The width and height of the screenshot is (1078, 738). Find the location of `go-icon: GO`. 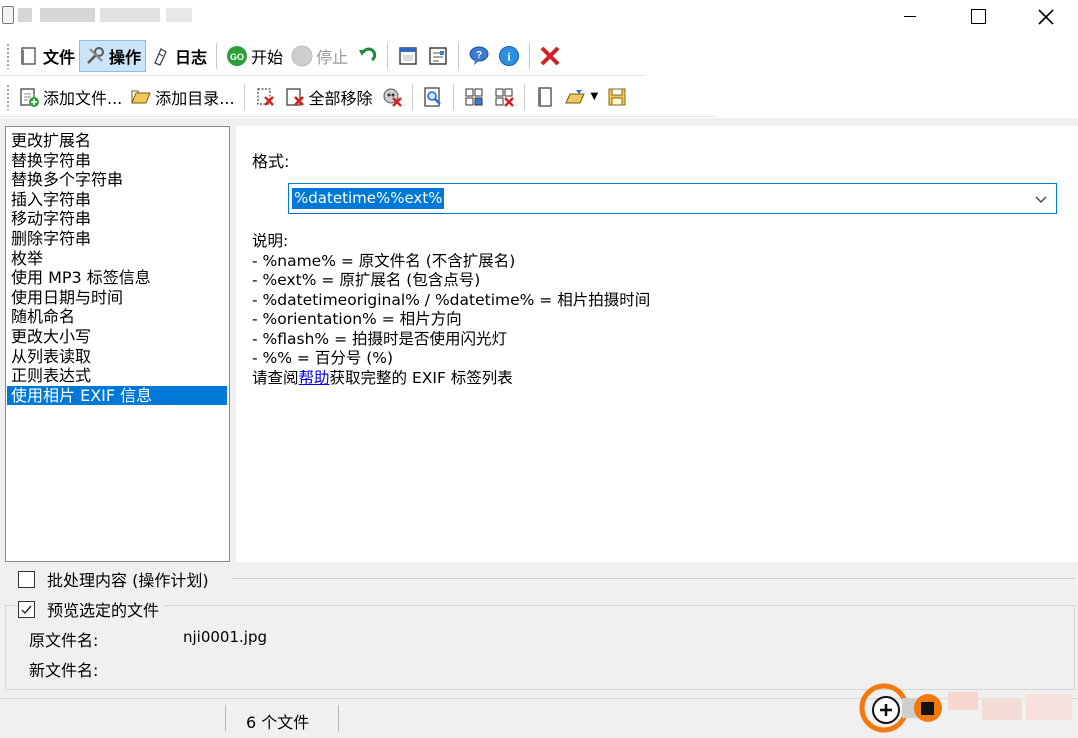

go-icon: GO is located at coordinates (237, 56).